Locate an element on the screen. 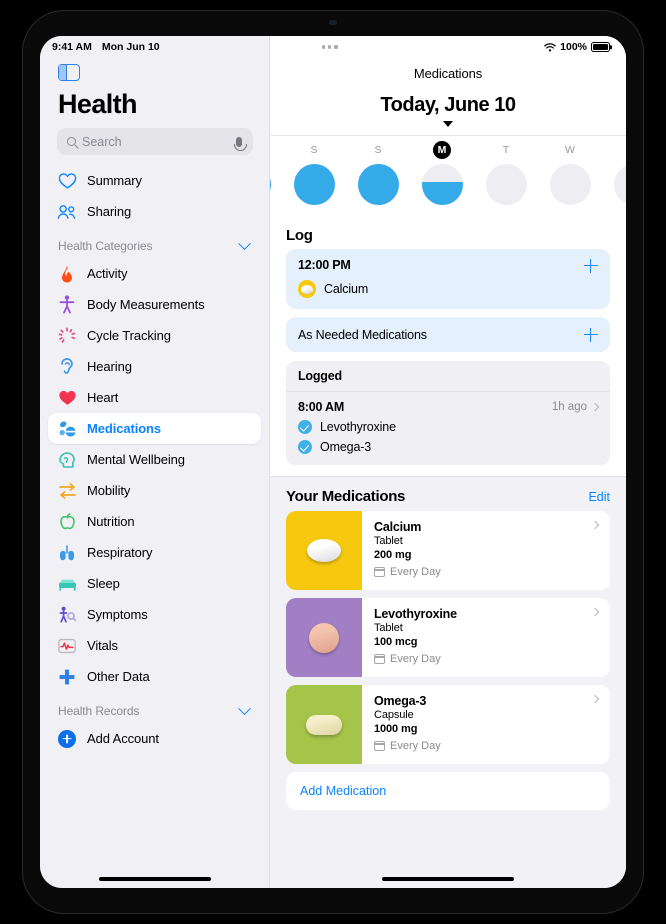 The image size is (666, 924). logged-body: 8:00 AM 1h ago Levothyroxine Omega-3 is located at coordinates (448, 428).